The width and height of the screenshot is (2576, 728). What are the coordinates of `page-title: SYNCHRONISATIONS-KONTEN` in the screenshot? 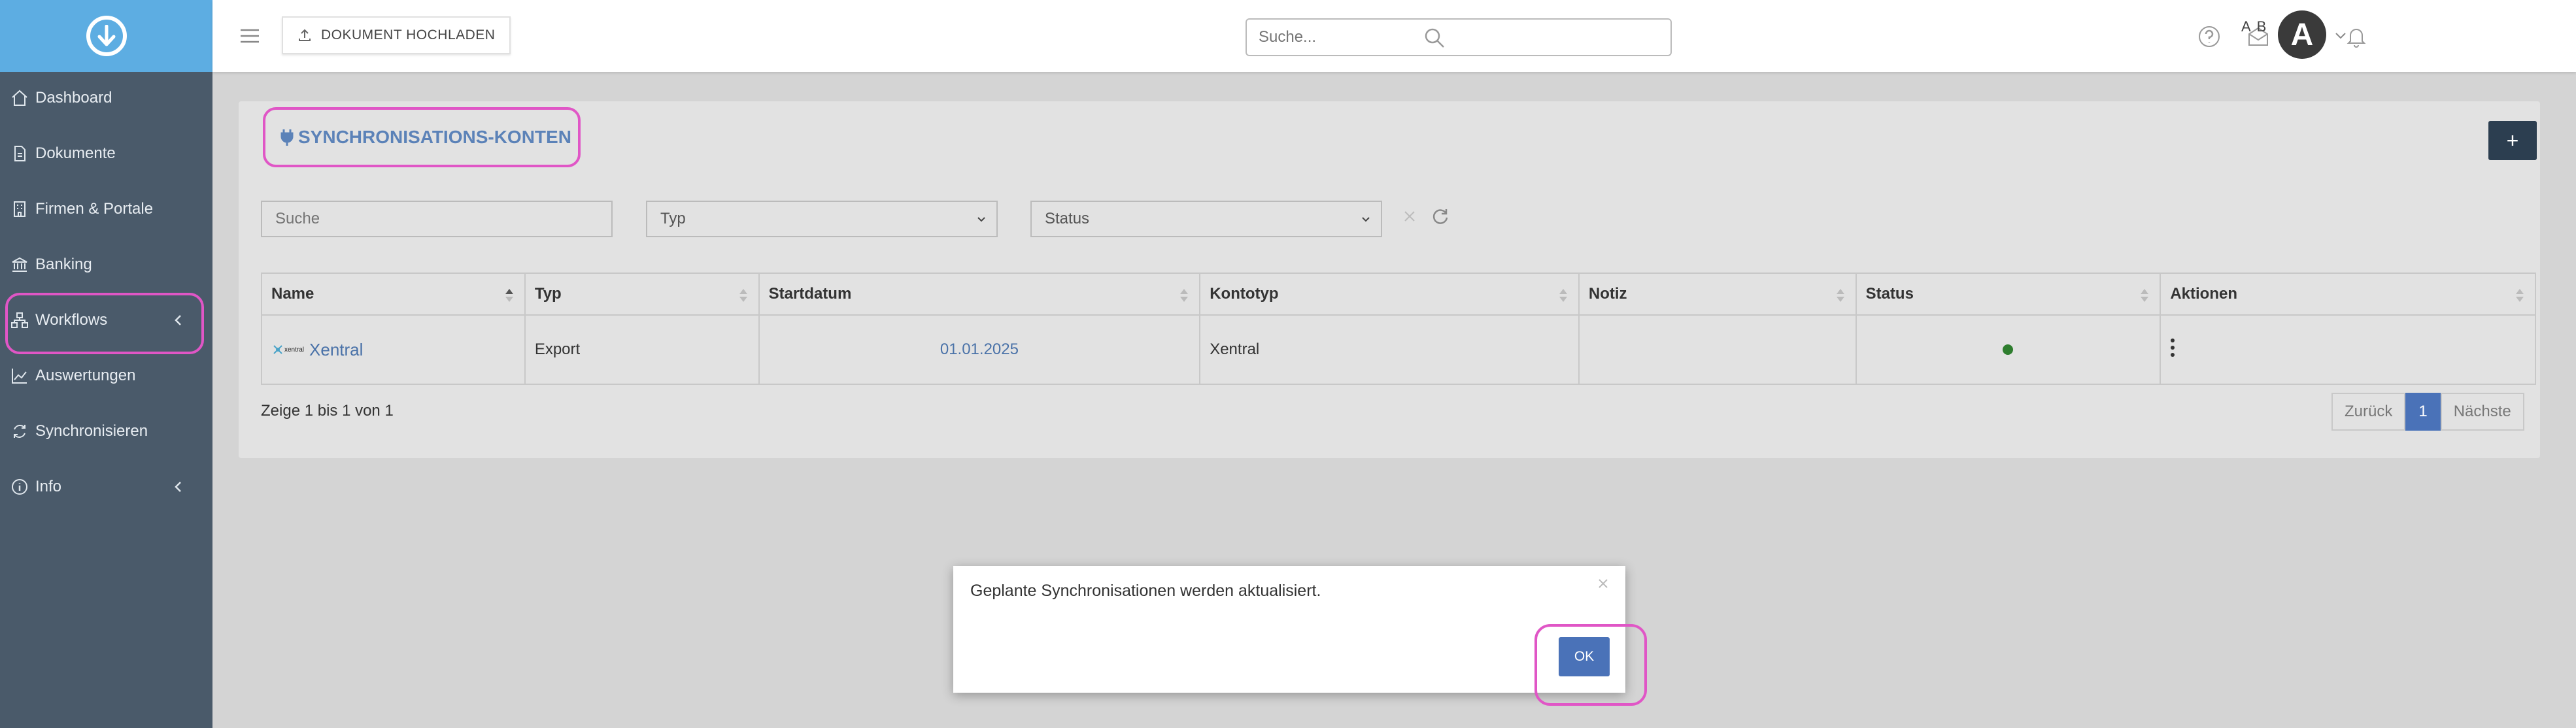 It's located at (422, 137).